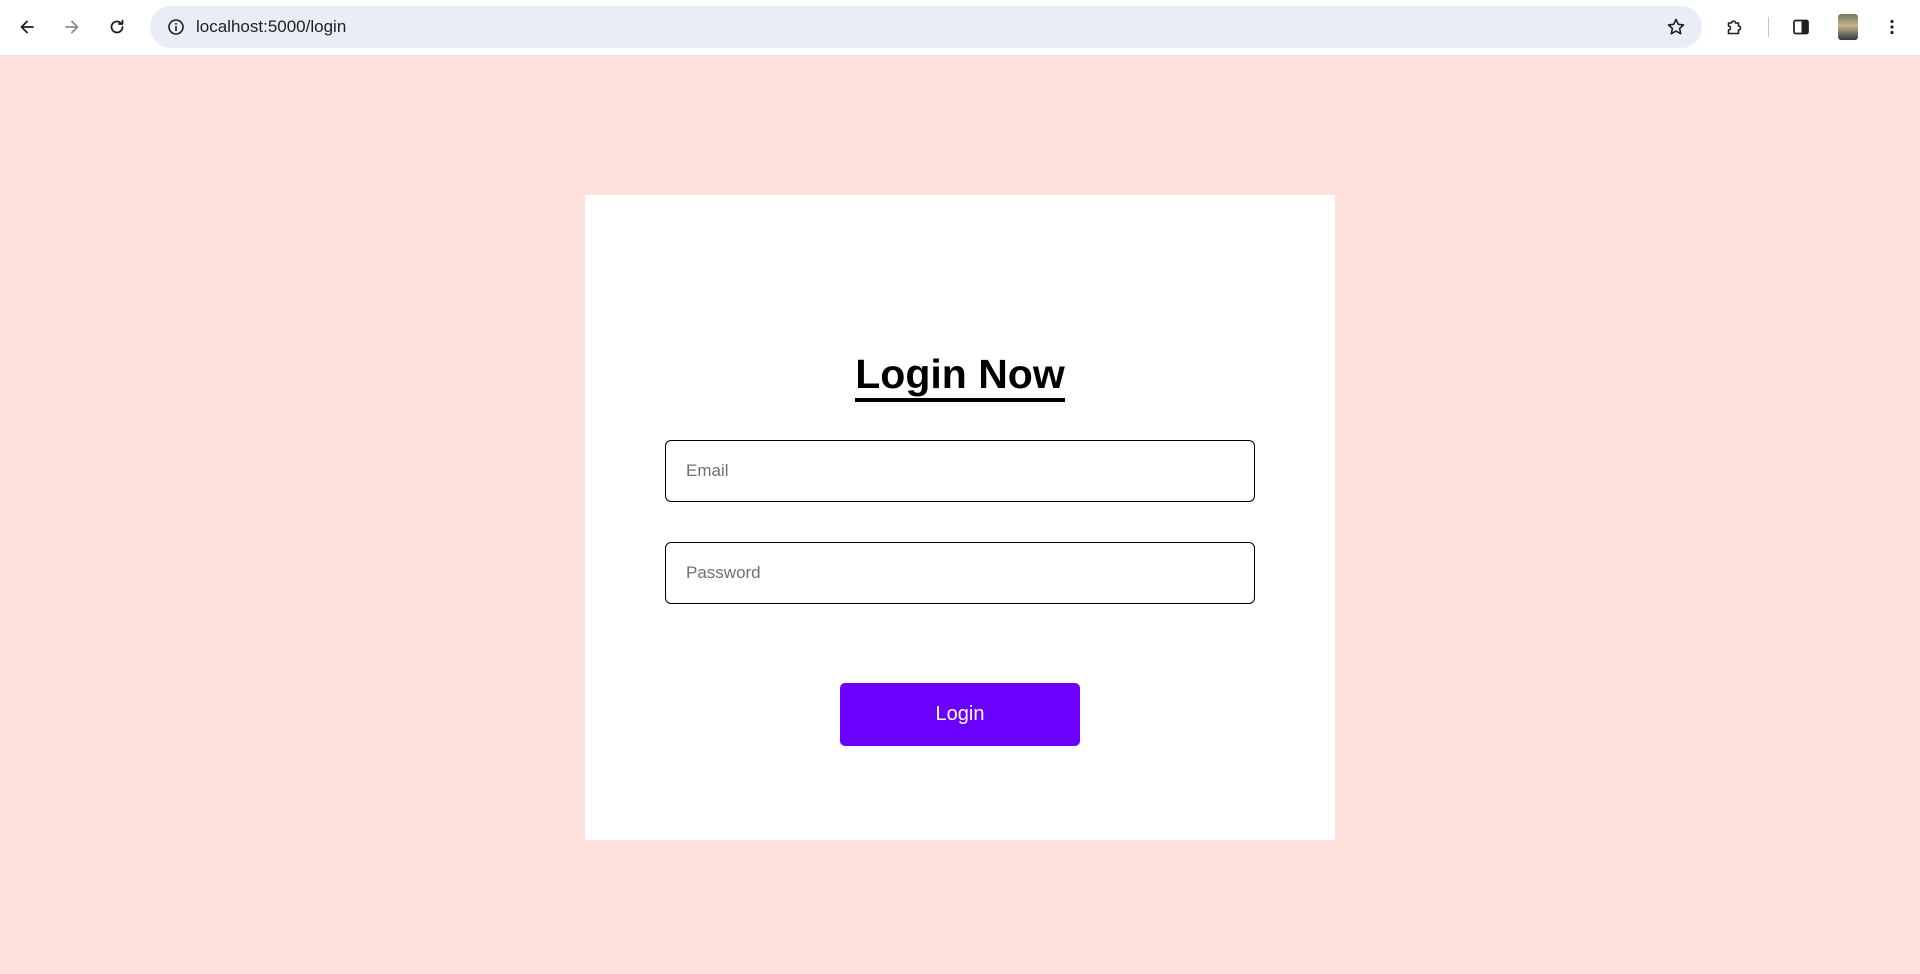  I want to click on profile-avatar, so click(1848, 27).